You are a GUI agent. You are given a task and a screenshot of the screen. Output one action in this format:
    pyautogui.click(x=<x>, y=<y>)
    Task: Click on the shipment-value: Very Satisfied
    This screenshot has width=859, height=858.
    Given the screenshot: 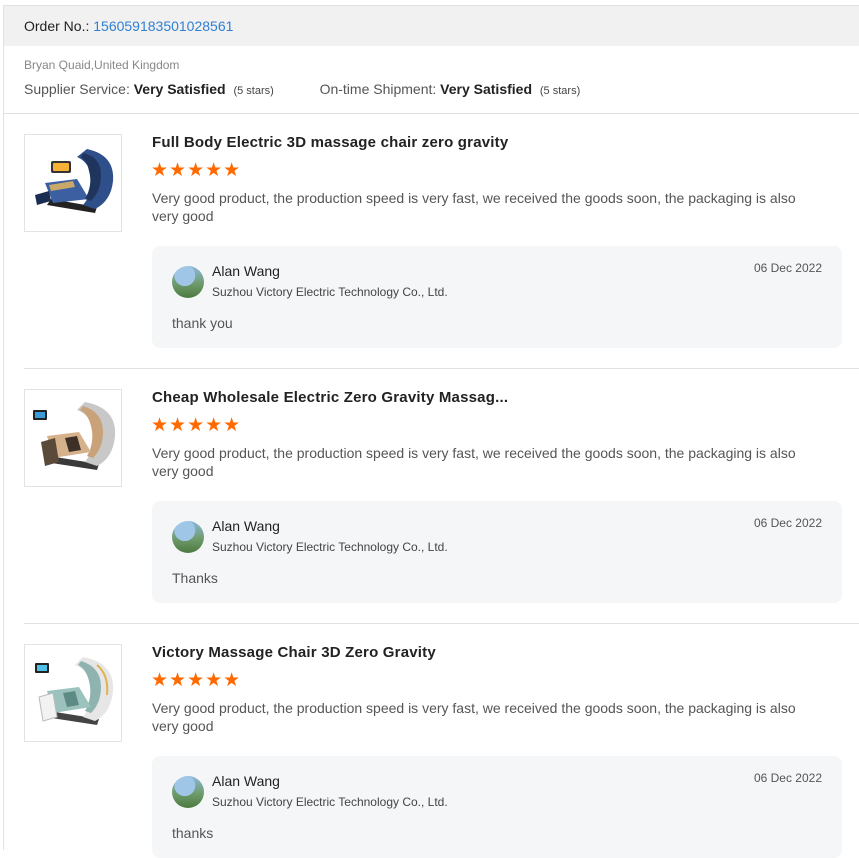 What is the action you would take?
    pyautogui.click(x=486, y=89)
    